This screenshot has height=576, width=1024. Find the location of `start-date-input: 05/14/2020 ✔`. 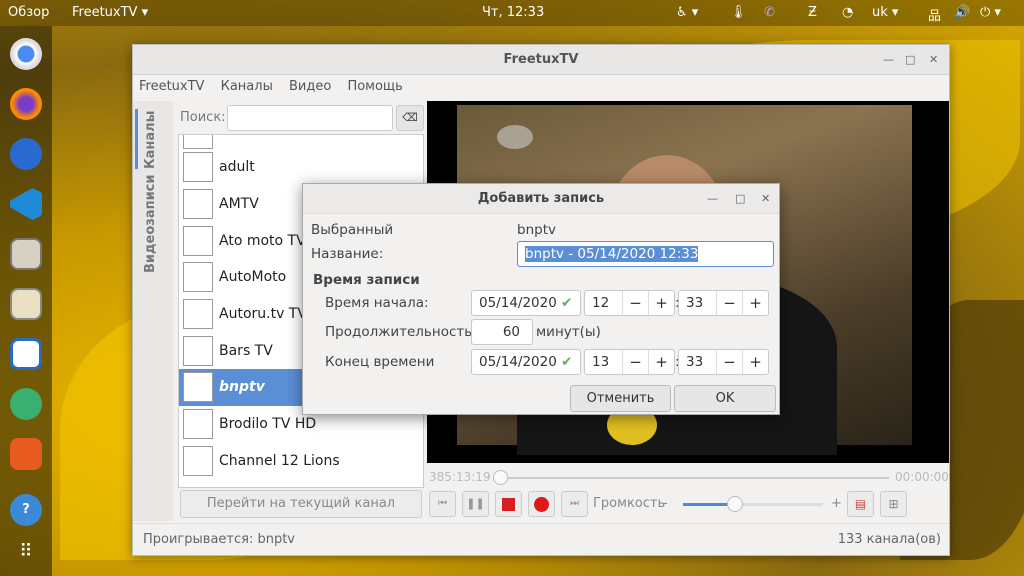

start-date-input: 05/14/2020 ✔ is located at coordinates (526, 303).